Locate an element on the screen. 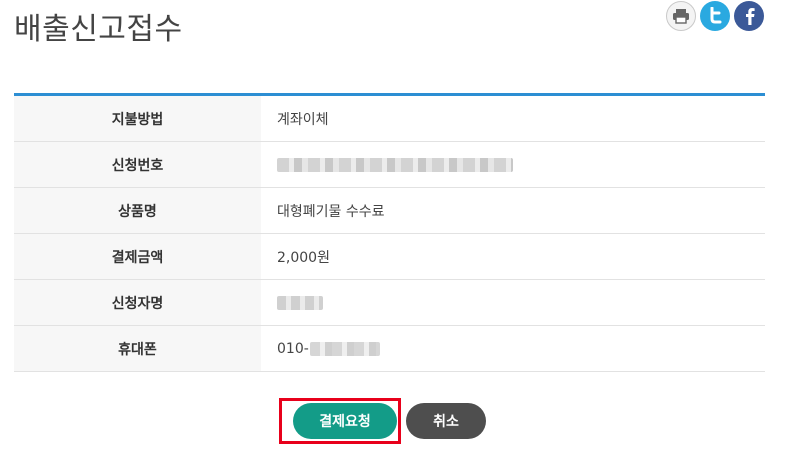 Image resolution: width=801 pixels, height=457 pixels. print-icon is located at coordinates (681, 16).